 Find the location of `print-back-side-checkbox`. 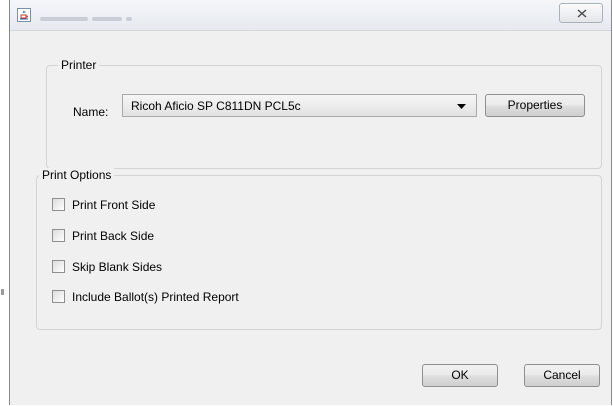

print-back-side-checkbox is located at coordinates (58, 235).